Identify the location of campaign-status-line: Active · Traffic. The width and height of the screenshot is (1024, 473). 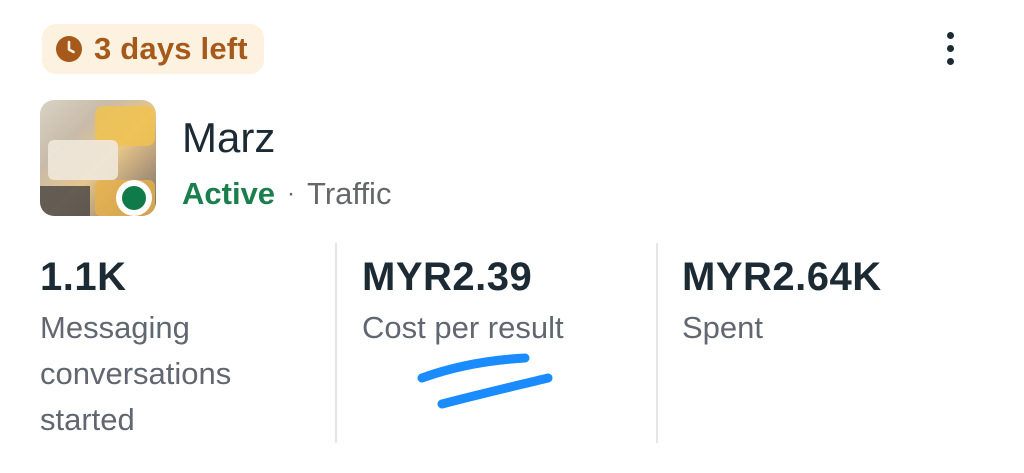
(286, 194).